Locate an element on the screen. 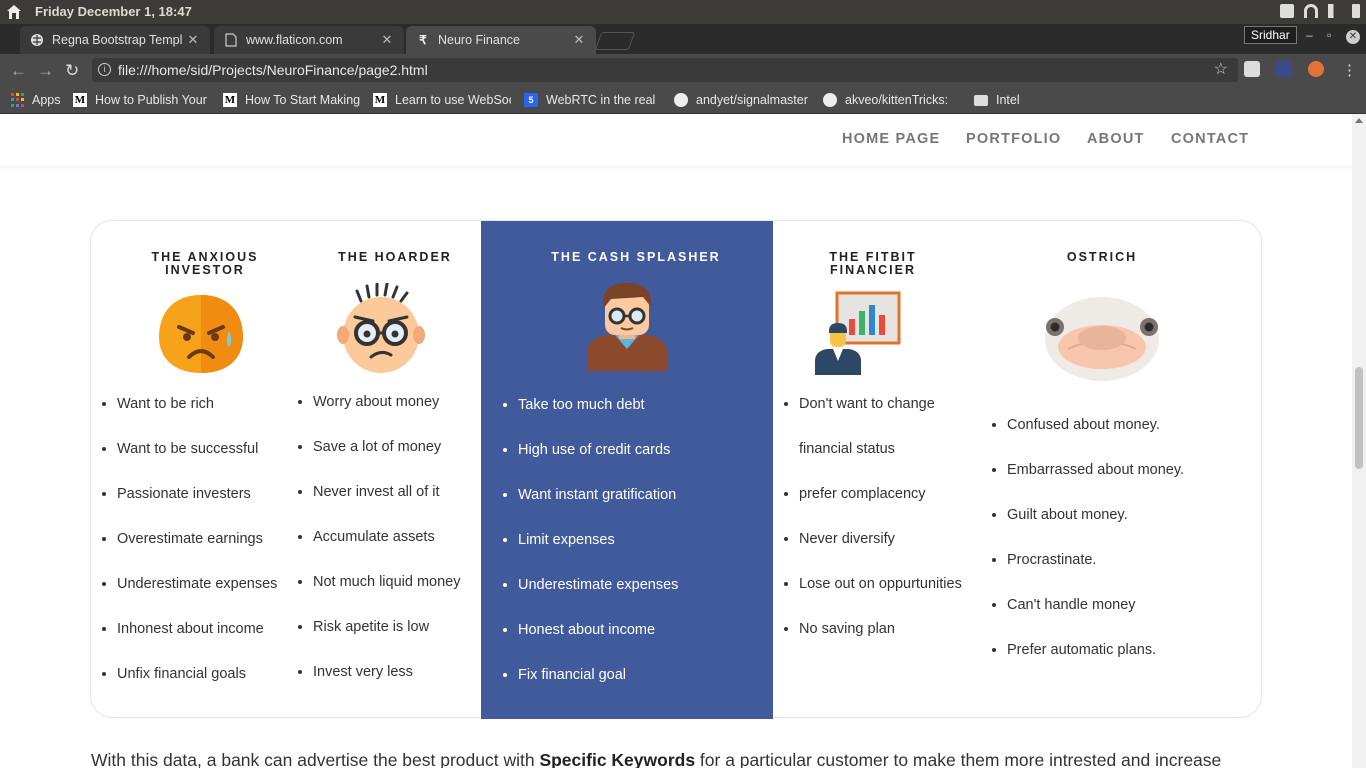  bookmark-label: How to Publish Your is located at coordinates (151, 100).